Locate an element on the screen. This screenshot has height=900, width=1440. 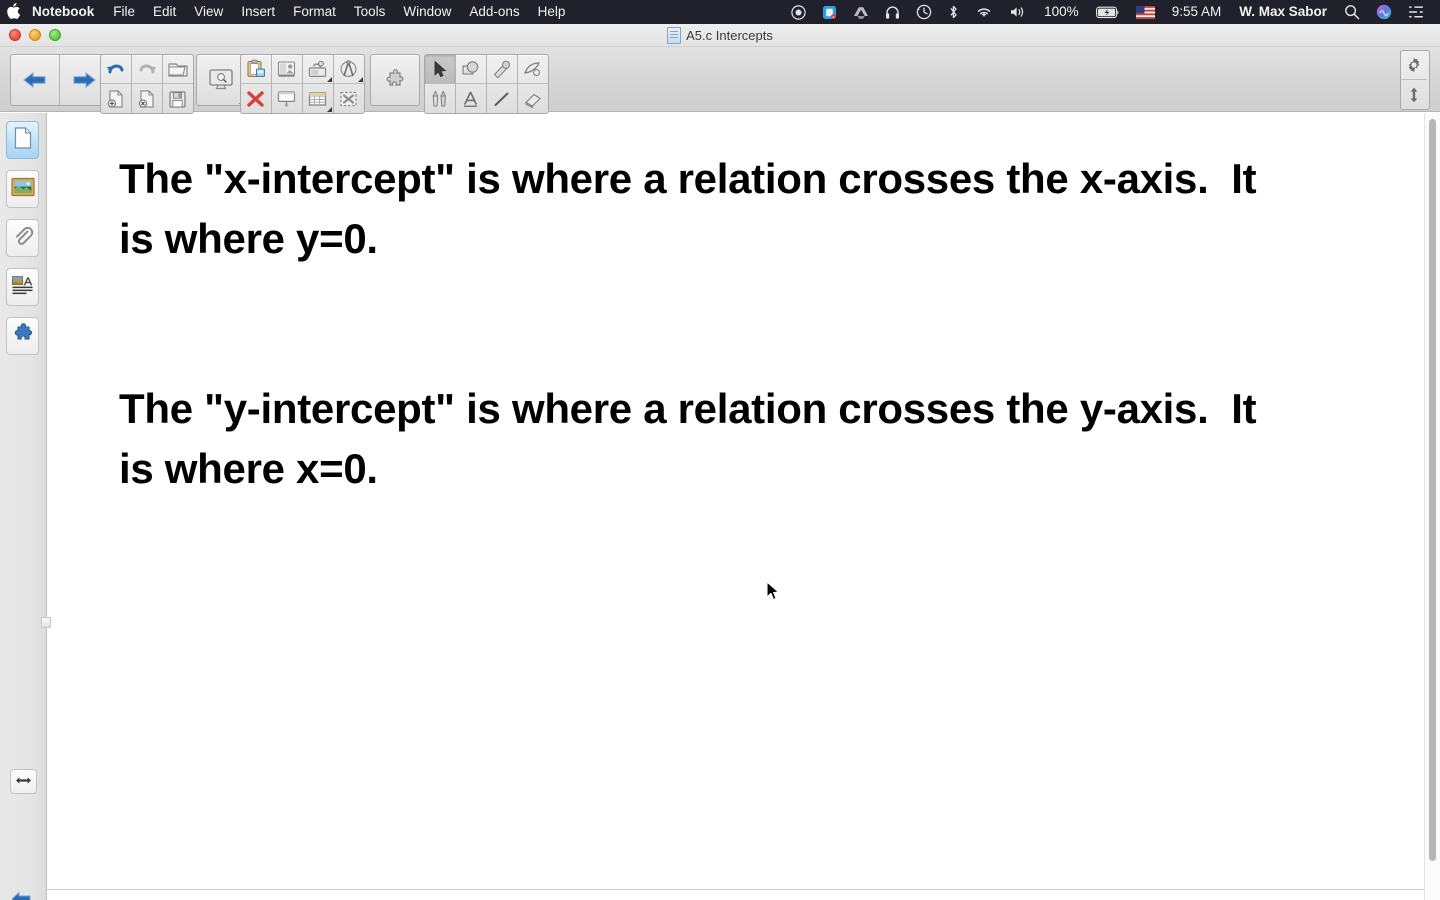
sidebar-resize-handle is located at coordinates (23, 781).